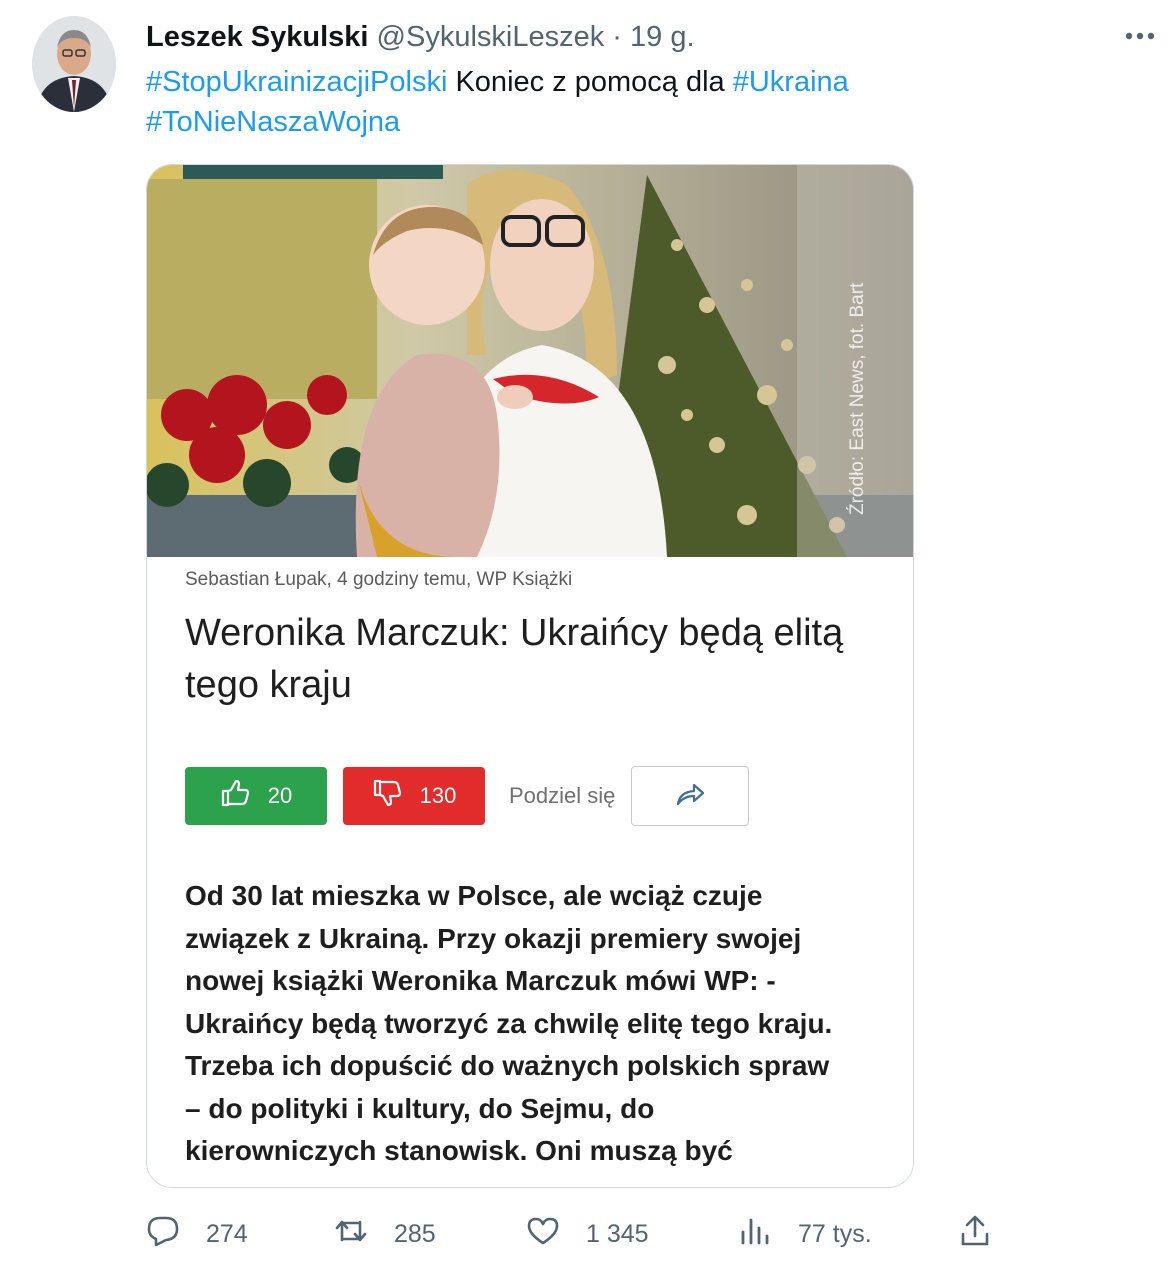  I want to click on share-icon, so click(975, 1234).